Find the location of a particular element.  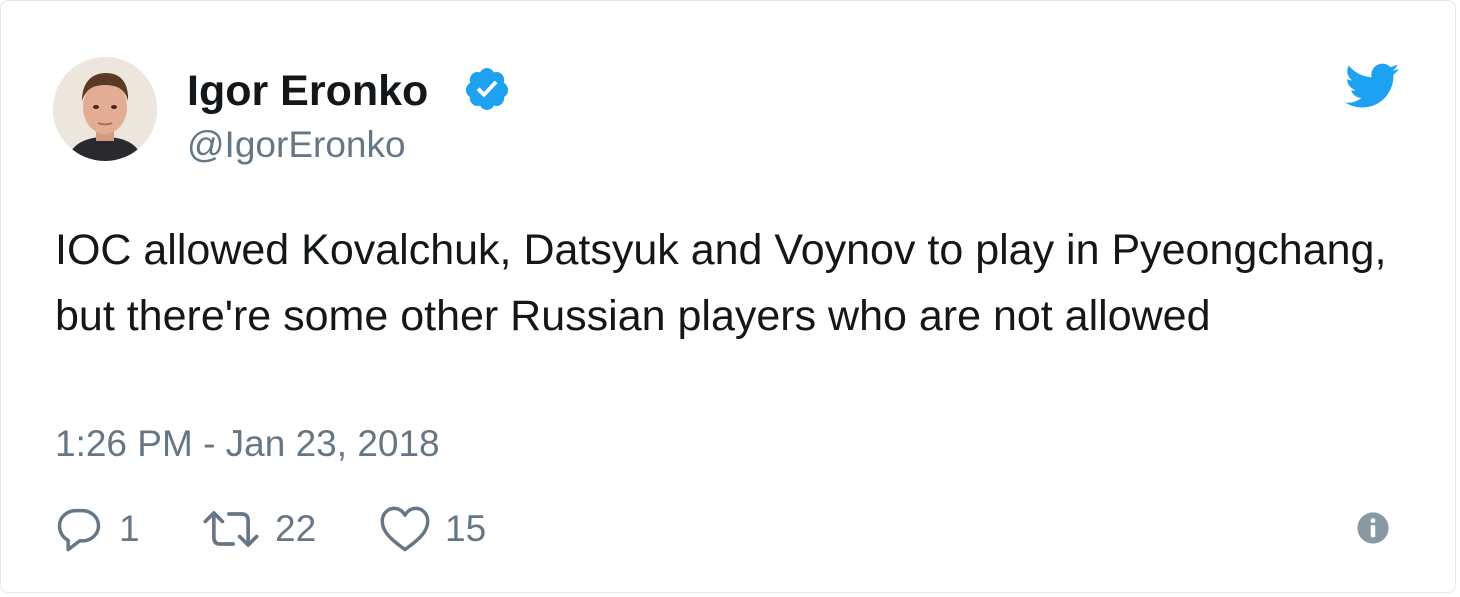

avatar is located at coordinates (105, 109).